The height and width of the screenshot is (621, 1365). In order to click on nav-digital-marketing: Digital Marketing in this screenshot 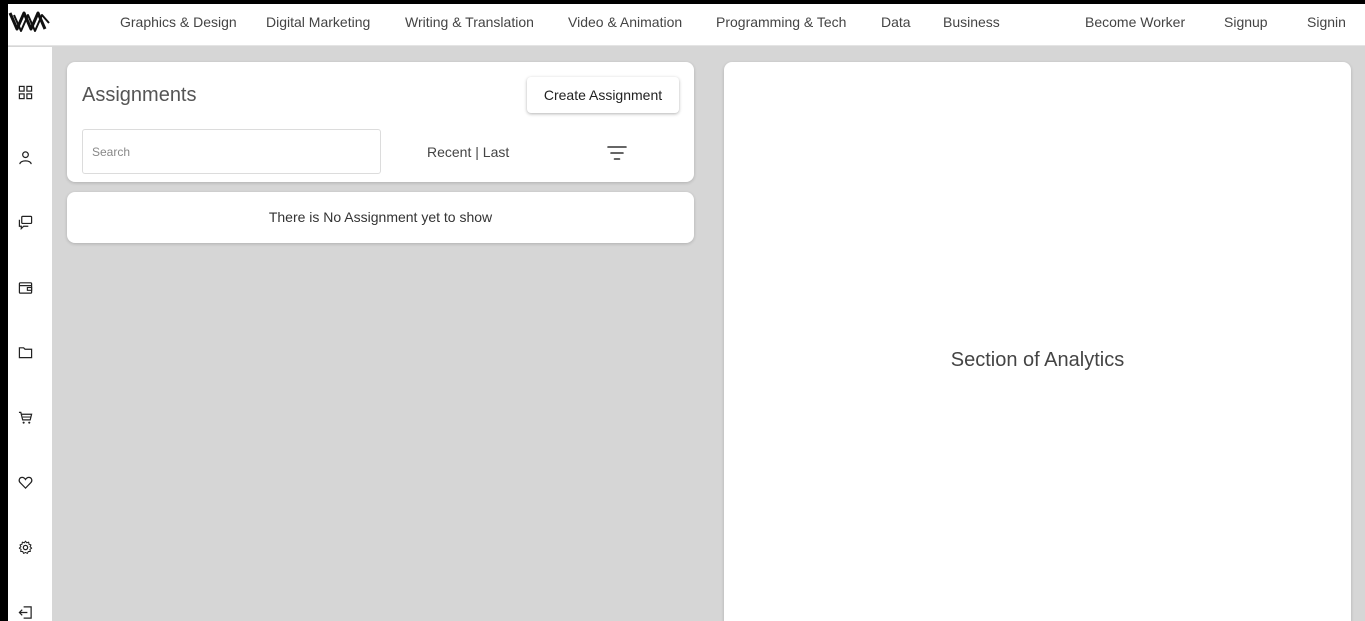, I will do `click(318, 22)`.